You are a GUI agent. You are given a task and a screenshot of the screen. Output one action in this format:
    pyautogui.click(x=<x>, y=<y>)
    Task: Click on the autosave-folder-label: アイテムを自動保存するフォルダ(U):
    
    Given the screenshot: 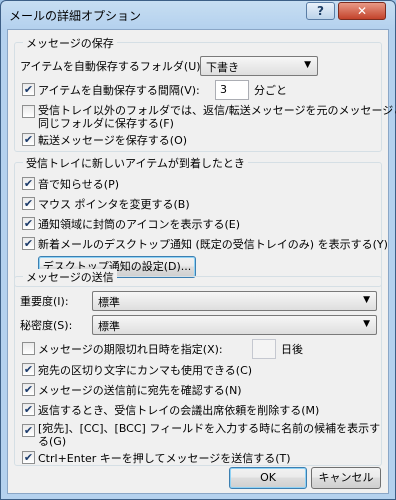 What is the action you would take?
    pyautogui.click(x=112, y=66)
    